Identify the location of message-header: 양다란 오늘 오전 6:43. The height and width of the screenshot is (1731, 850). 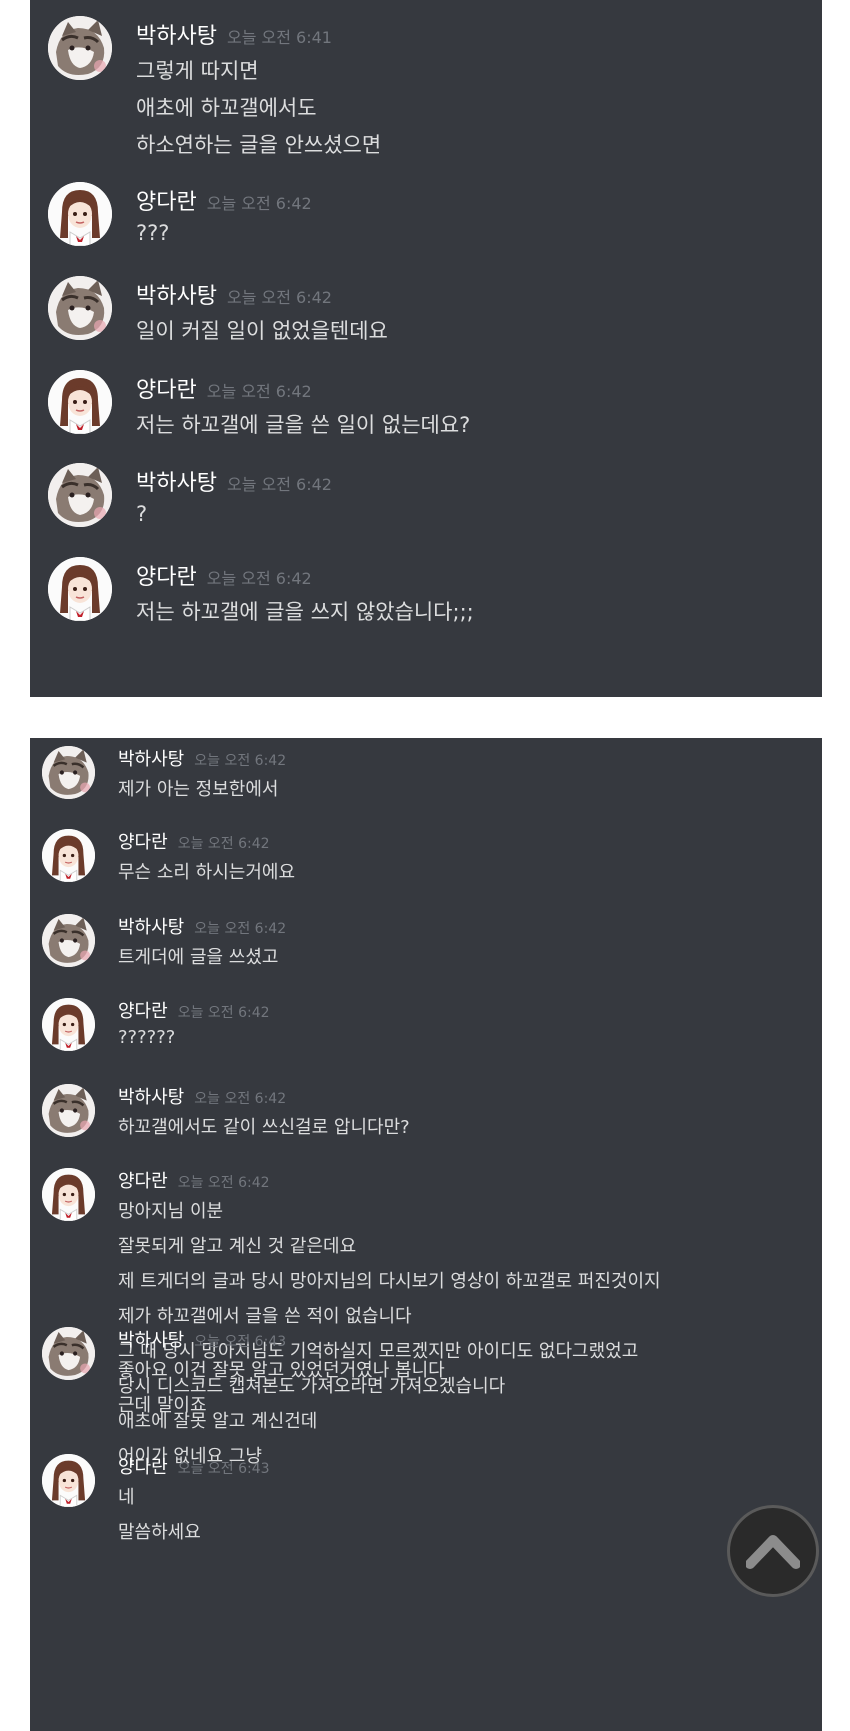
(194, 1466).